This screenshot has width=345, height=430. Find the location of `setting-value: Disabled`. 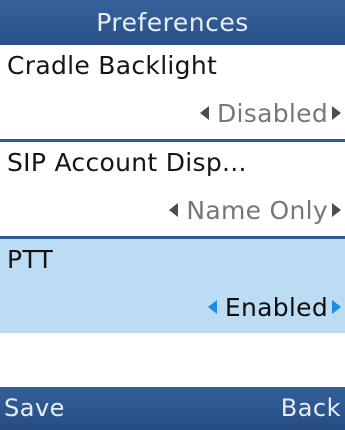

setting-value: Disabled is located at coordinates (272, 113).